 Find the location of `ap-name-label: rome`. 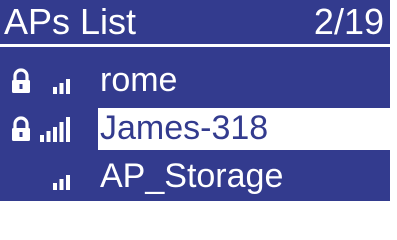

ap-name-label: rome is located at coordinates (139, 80).